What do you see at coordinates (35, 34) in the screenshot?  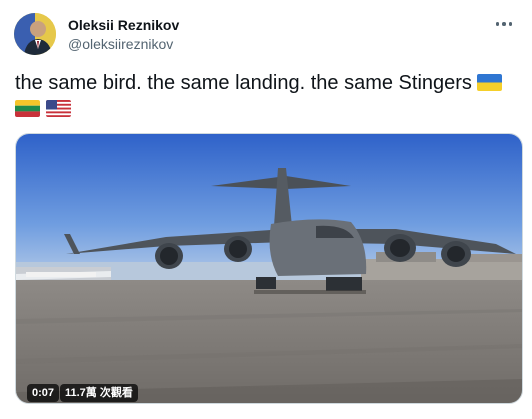 I see `avatar` at bounding box center [35, 34].